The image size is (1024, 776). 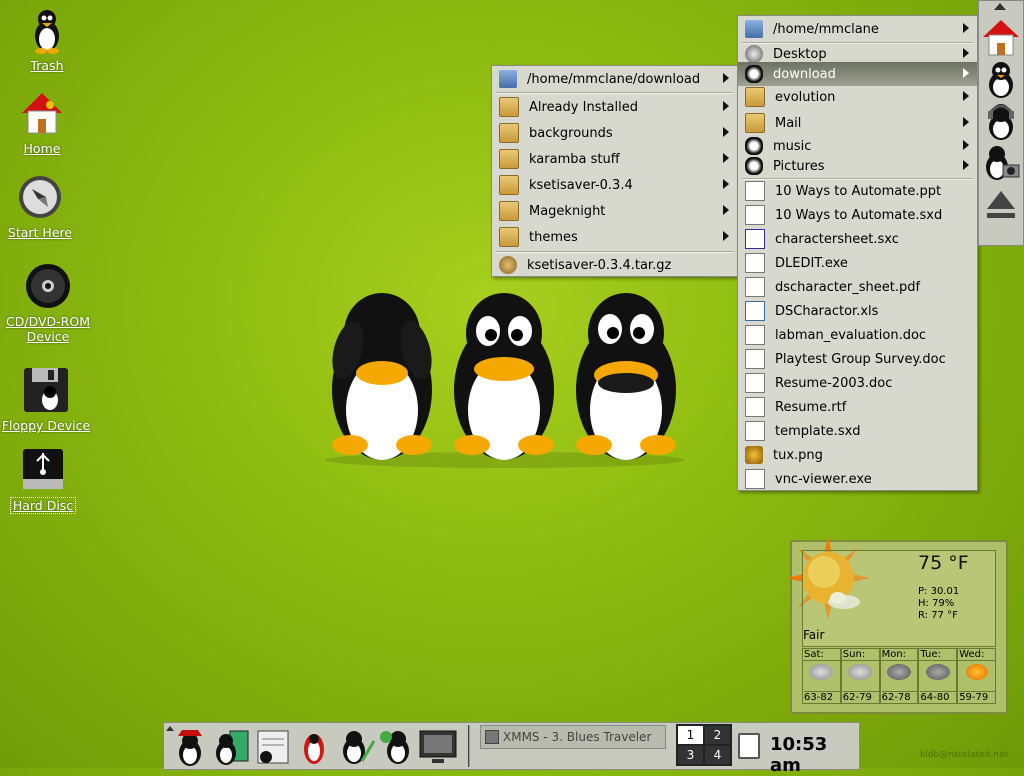 I want to click on tux-launcher-icon, so click(x=1001, y=78).